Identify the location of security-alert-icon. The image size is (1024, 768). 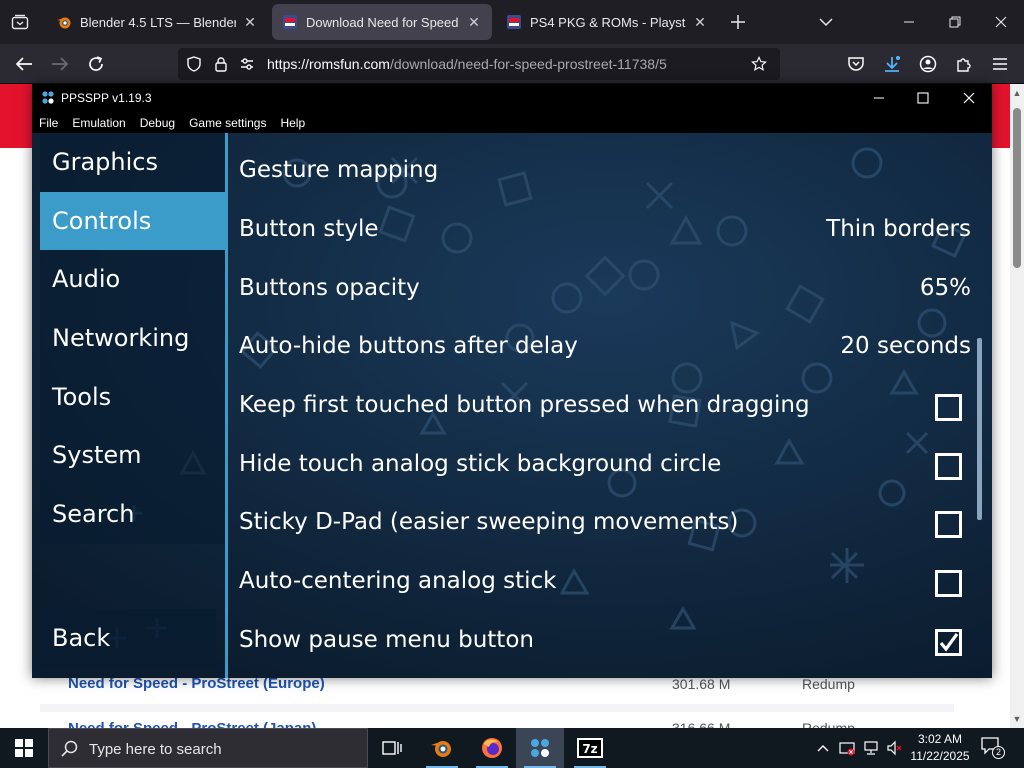
(847, 748).